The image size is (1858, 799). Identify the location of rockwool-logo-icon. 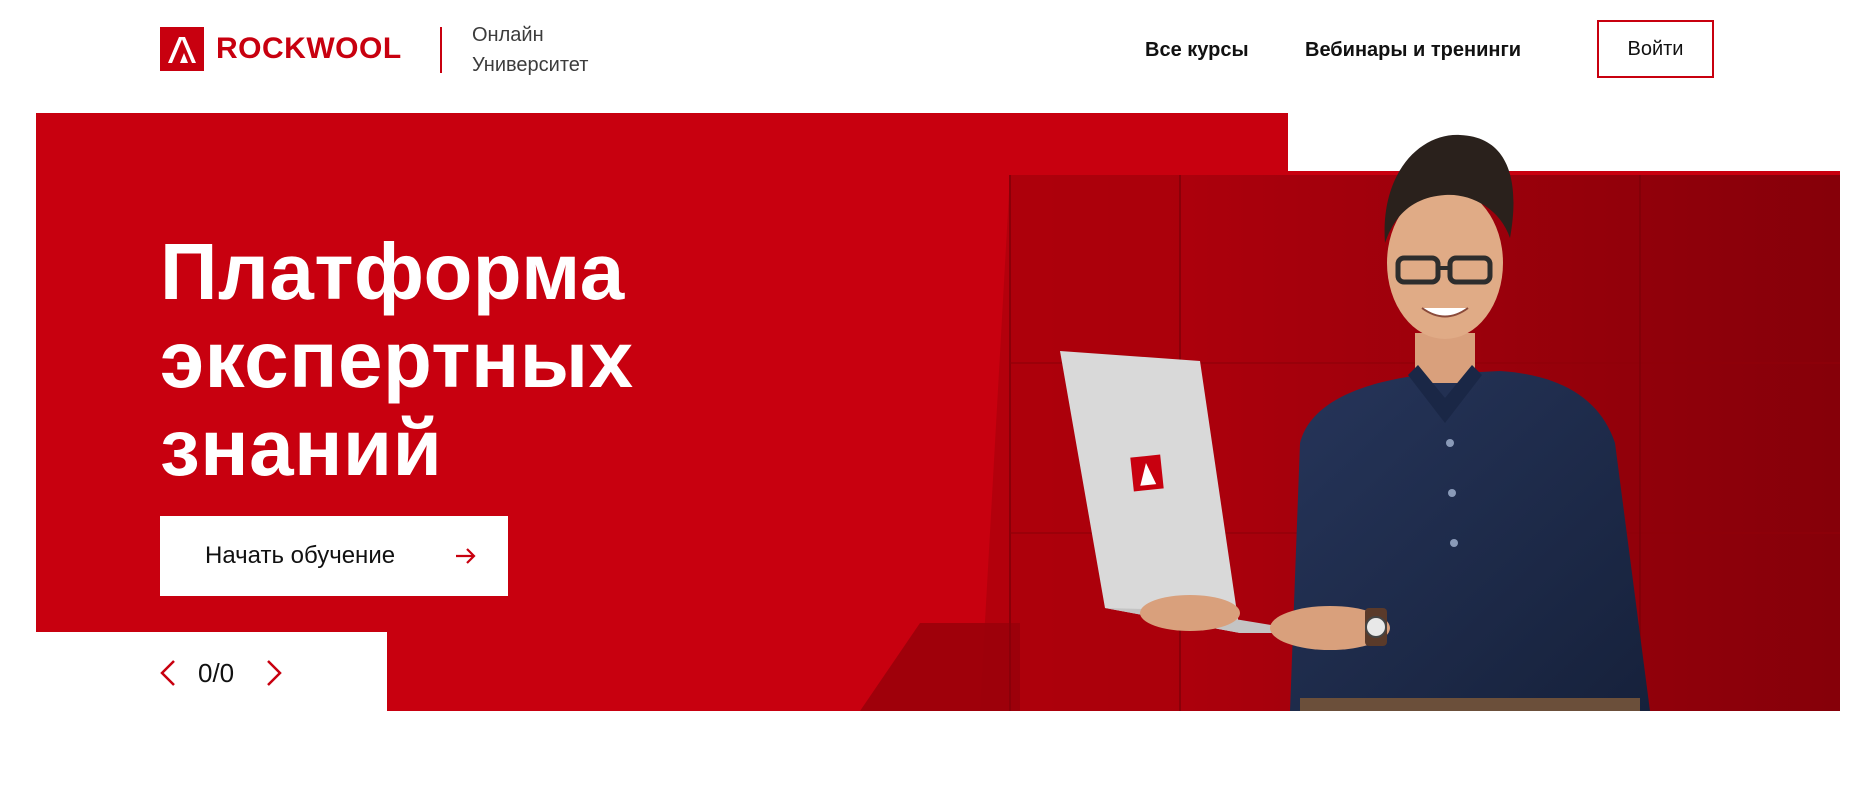
(182, 49).